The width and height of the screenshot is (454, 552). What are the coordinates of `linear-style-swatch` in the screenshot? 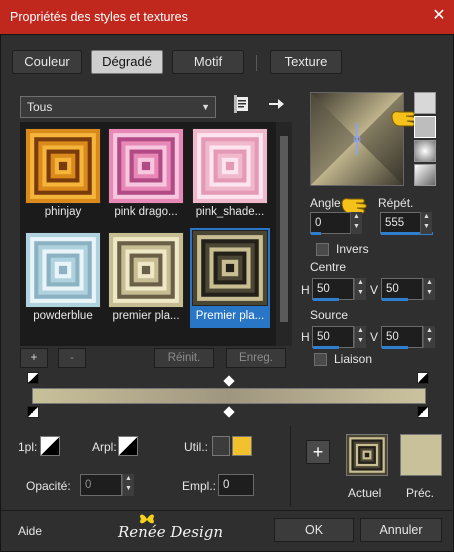 It's located at (425, 103).